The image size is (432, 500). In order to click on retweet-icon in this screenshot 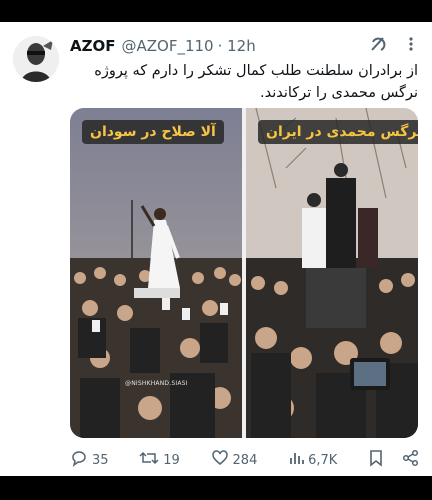, I will do `click(149, 460)`.